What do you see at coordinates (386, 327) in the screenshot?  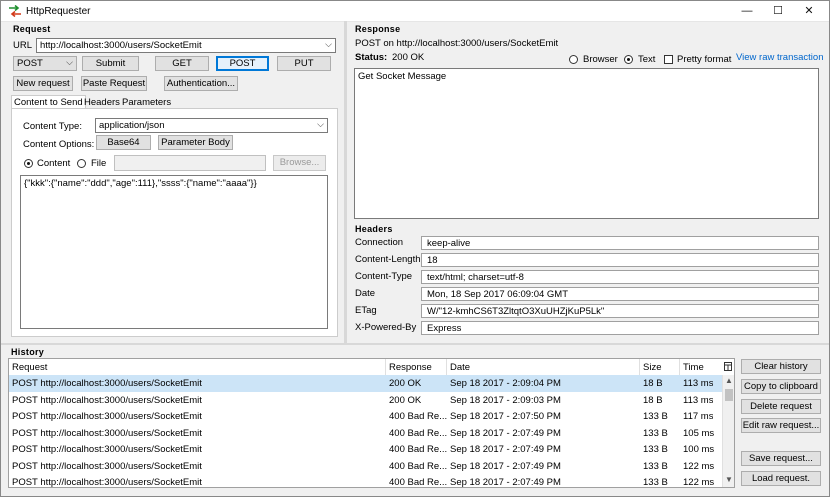 I see `header-name: X-Powered-By` at bounding box center [386, 327].